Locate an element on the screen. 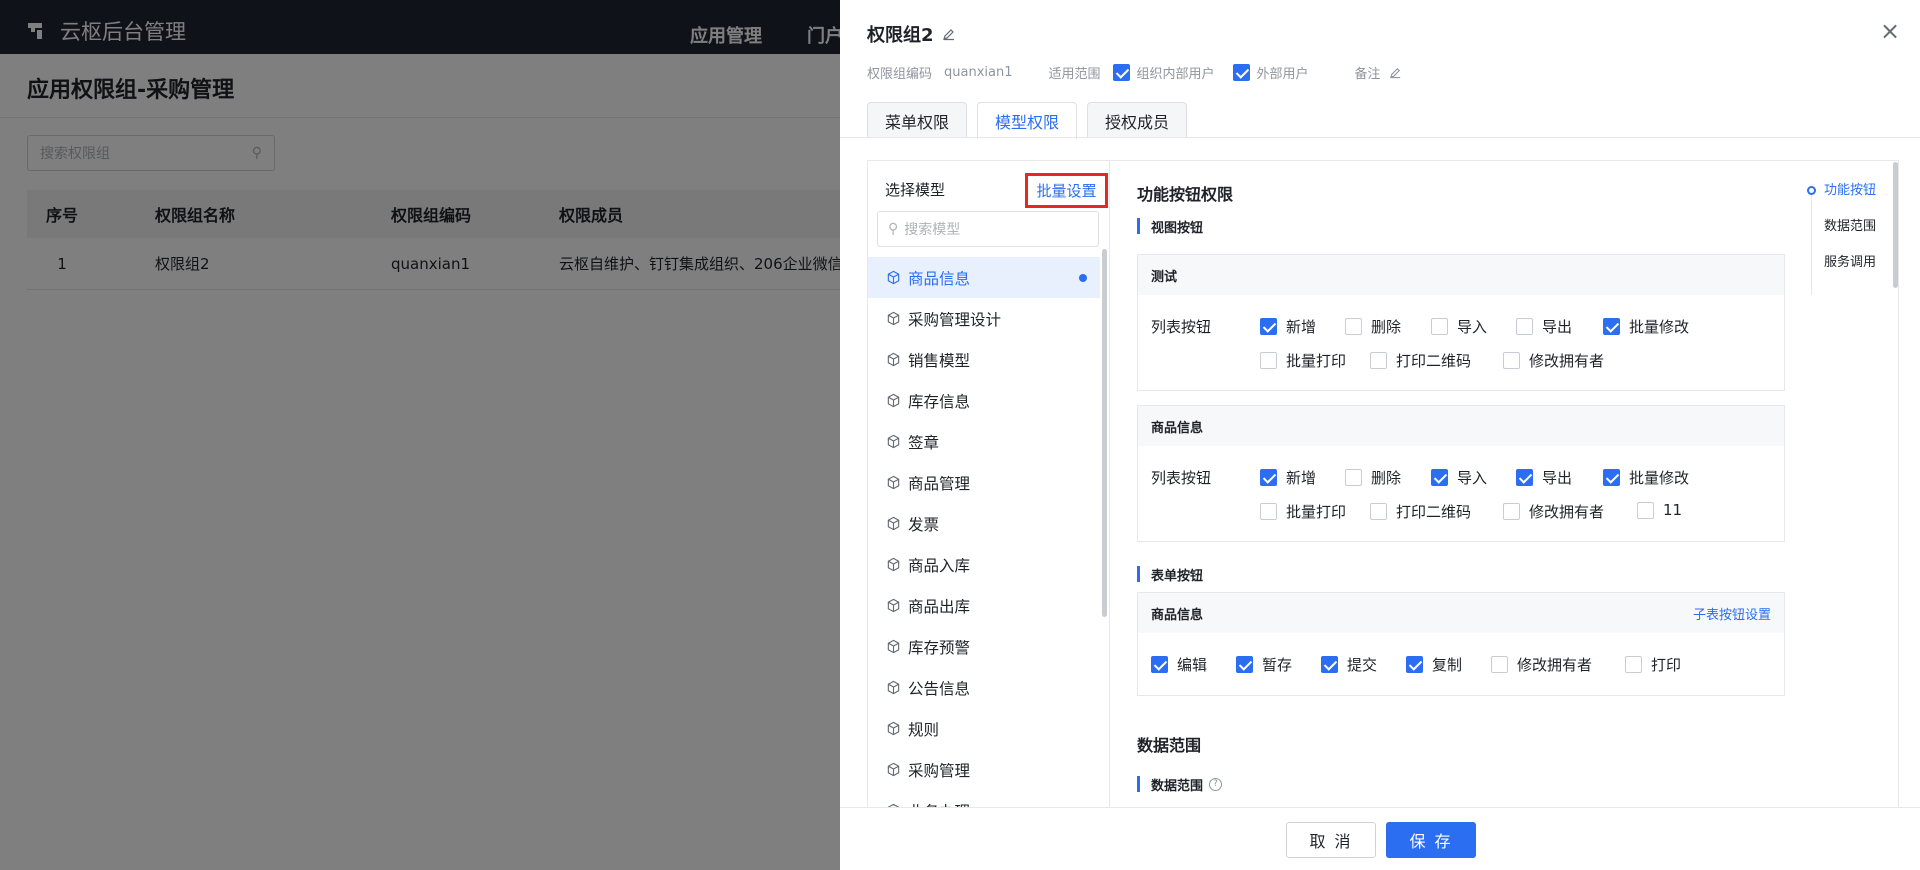  batch-setting-button: 批量设置 is located at coordinates (1066, 190).